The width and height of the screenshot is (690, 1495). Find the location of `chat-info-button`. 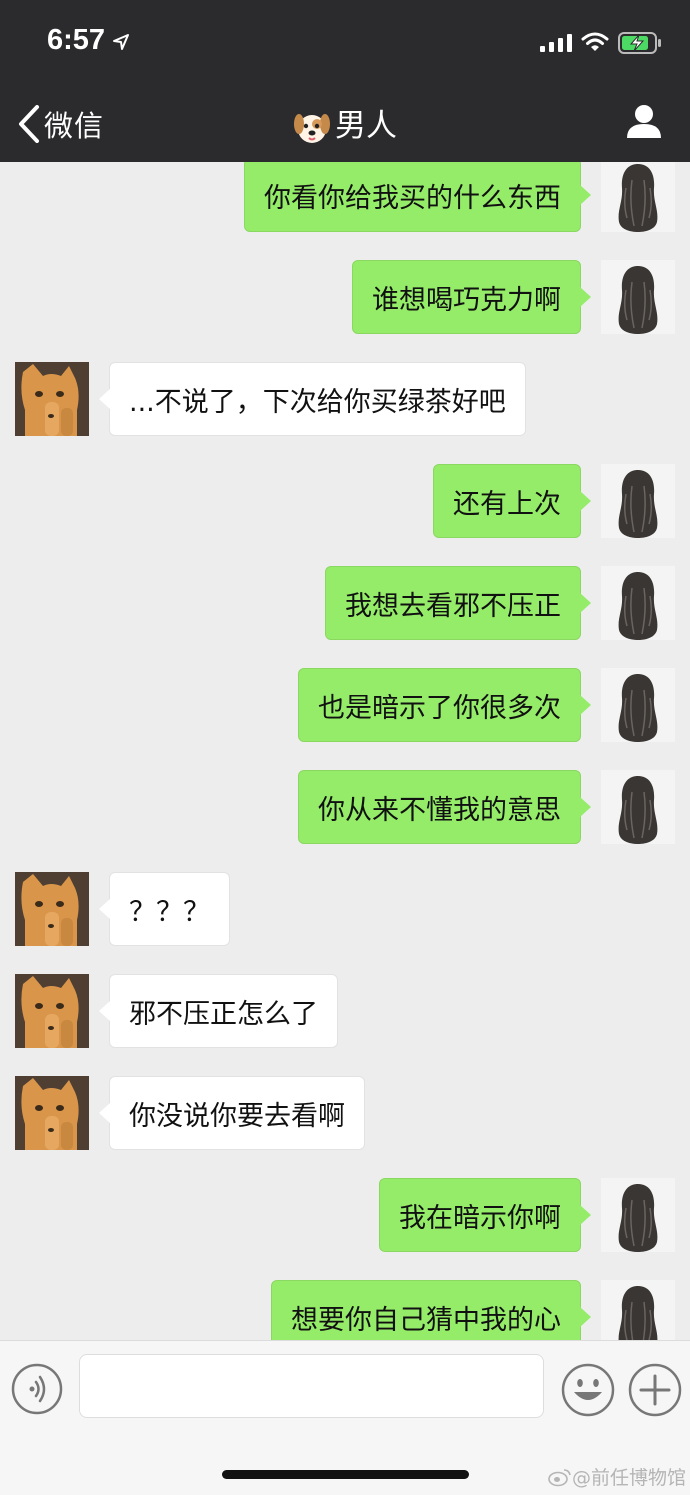

chat-info-button is located at coordinates (644, 123).